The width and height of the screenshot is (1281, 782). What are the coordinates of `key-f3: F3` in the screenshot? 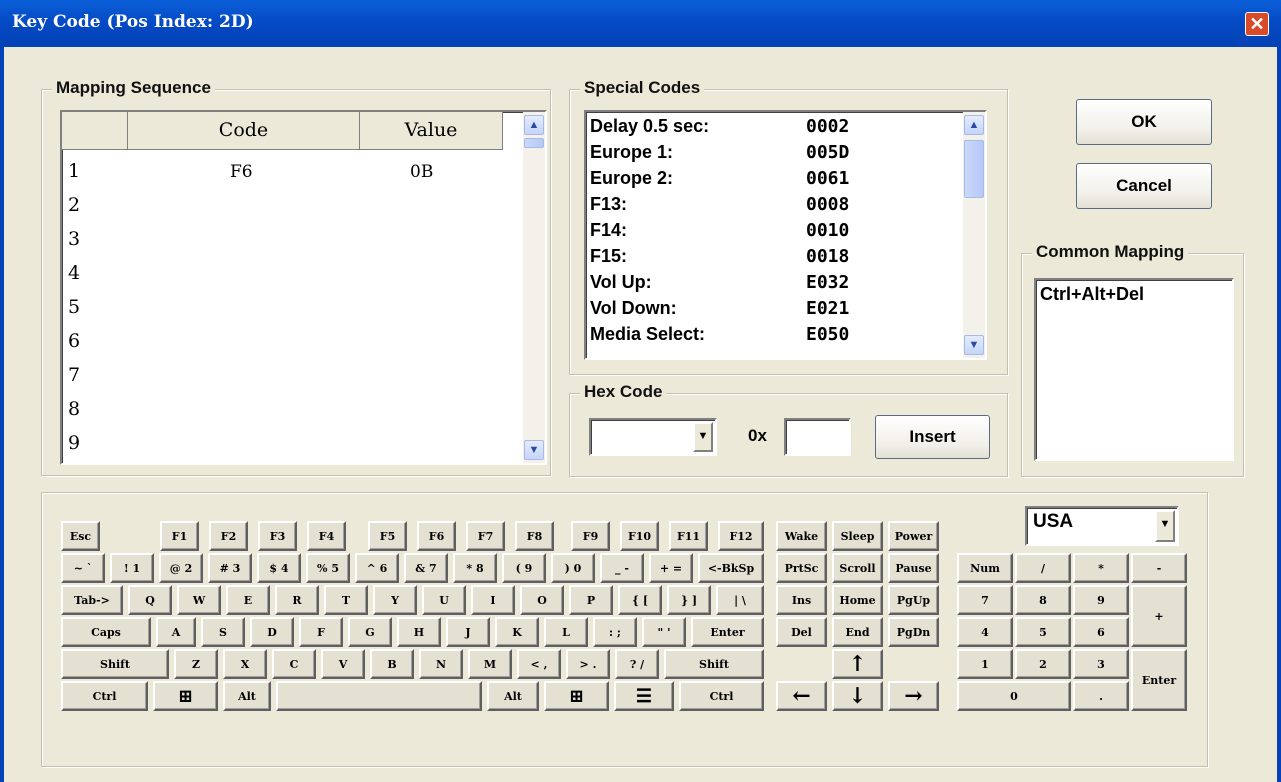 It's located at (277, 536).